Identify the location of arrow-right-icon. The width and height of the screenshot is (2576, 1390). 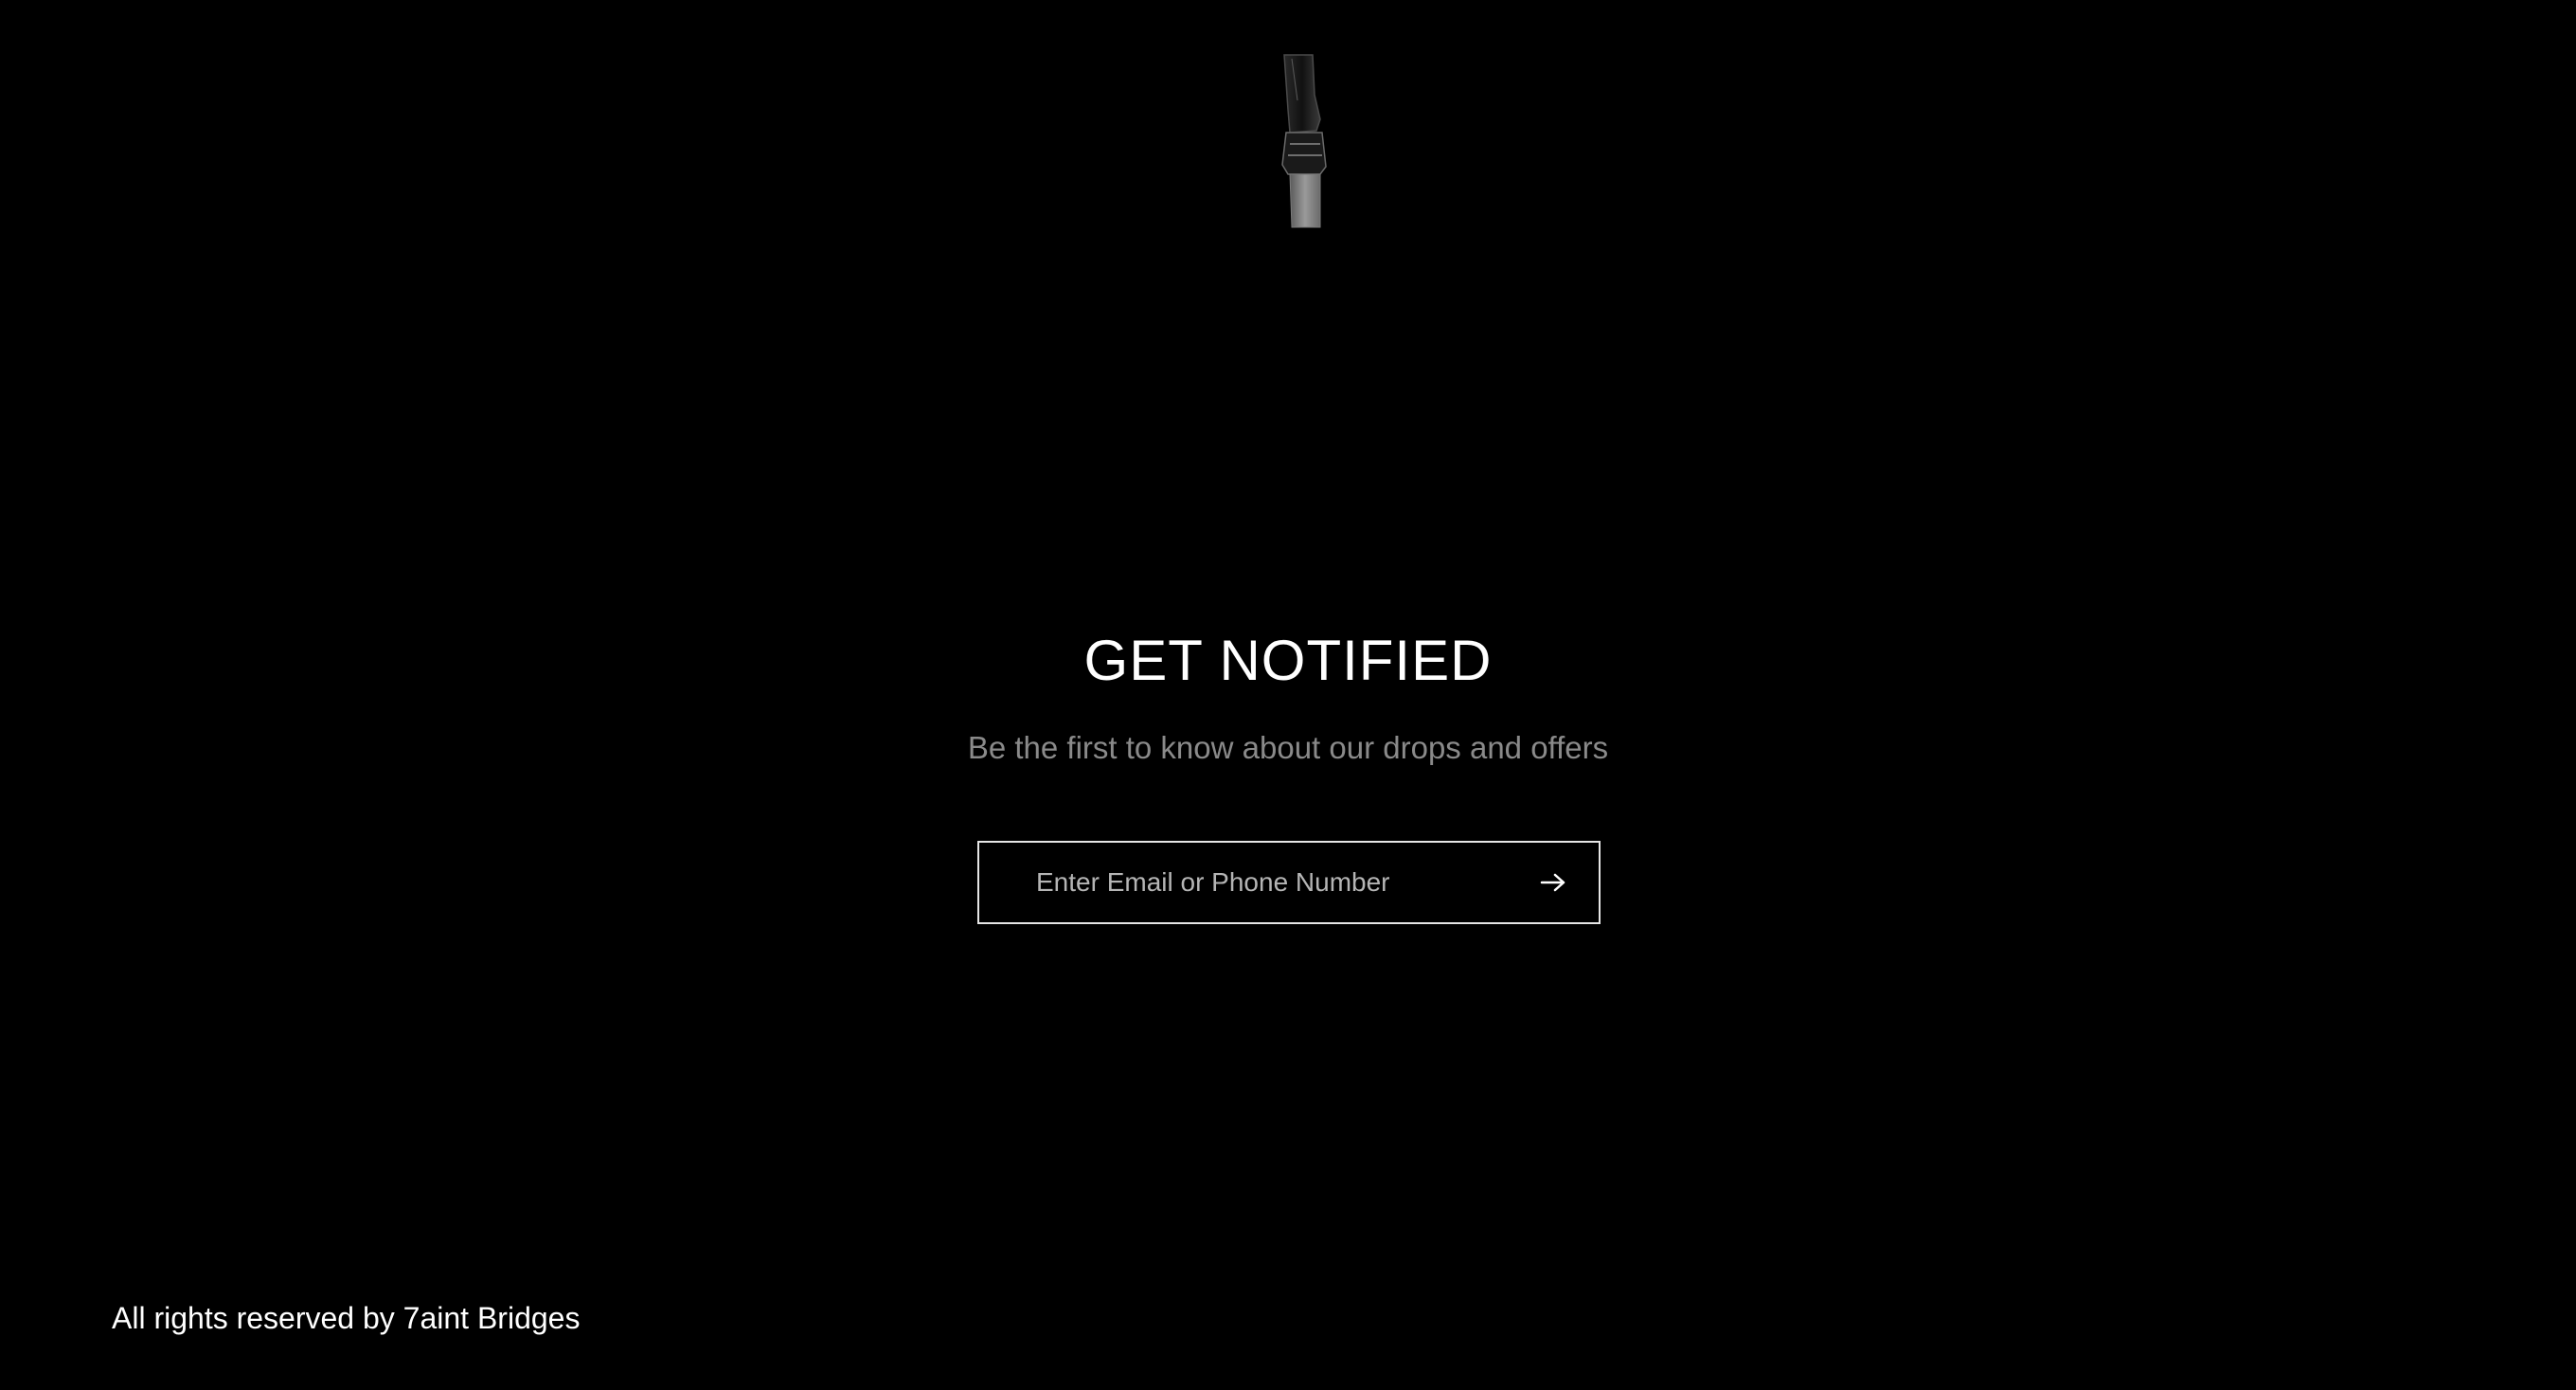
(1552, 882).